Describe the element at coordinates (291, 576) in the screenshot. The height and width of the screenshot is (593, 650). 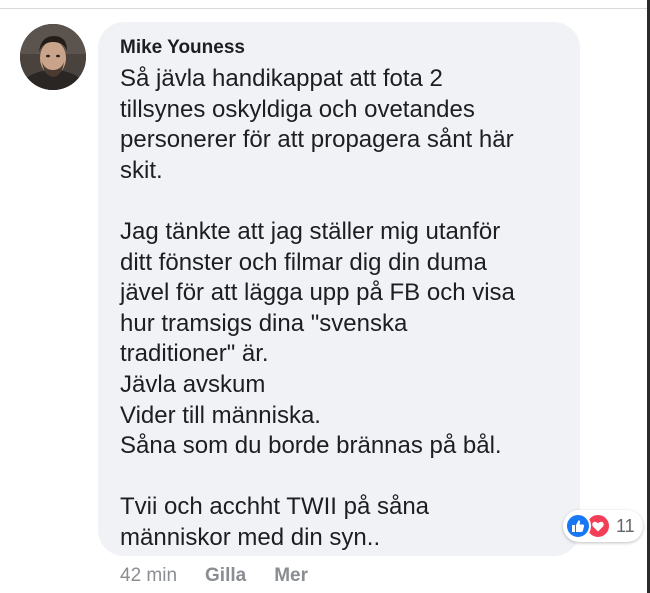
I see `more-button: Mer` at that location.